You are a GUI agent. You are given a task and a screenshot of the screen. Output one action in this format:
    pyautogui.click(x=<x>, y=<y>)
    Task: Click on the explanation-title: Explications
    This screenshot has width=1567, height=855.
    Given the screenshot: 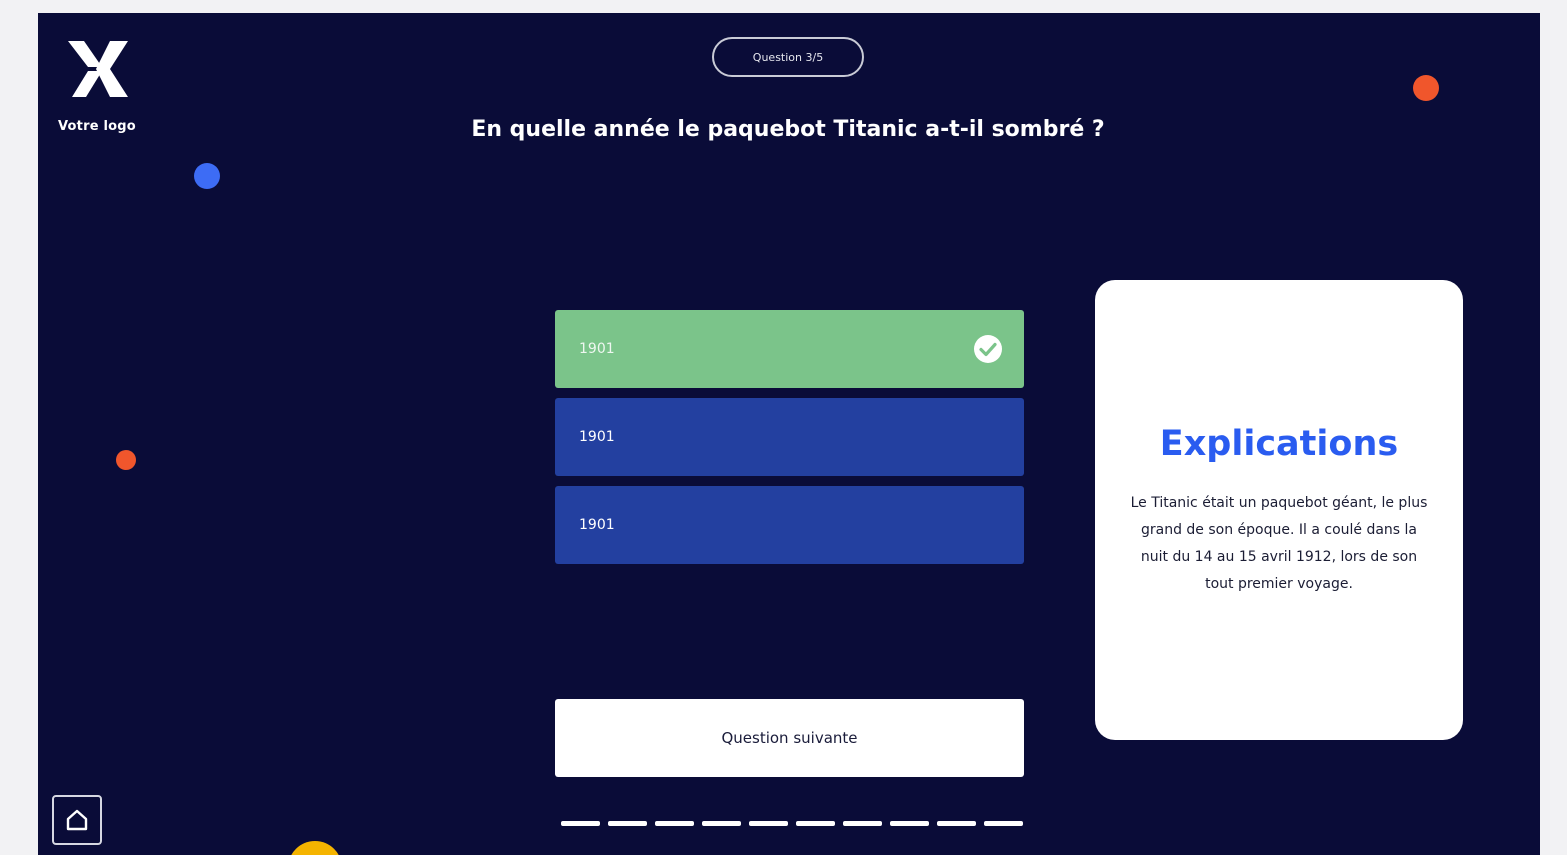 What is the action you would take?
    pyautogui.click(x=1279, y=444)
    